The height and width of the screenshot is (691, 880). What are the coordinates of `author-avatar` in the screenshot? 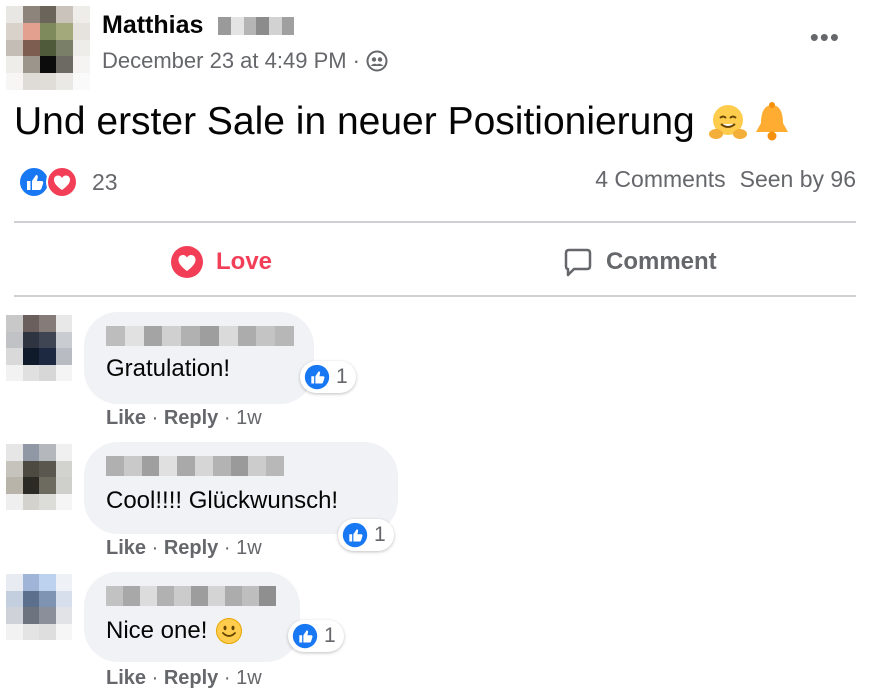 It's located at (48, 48).